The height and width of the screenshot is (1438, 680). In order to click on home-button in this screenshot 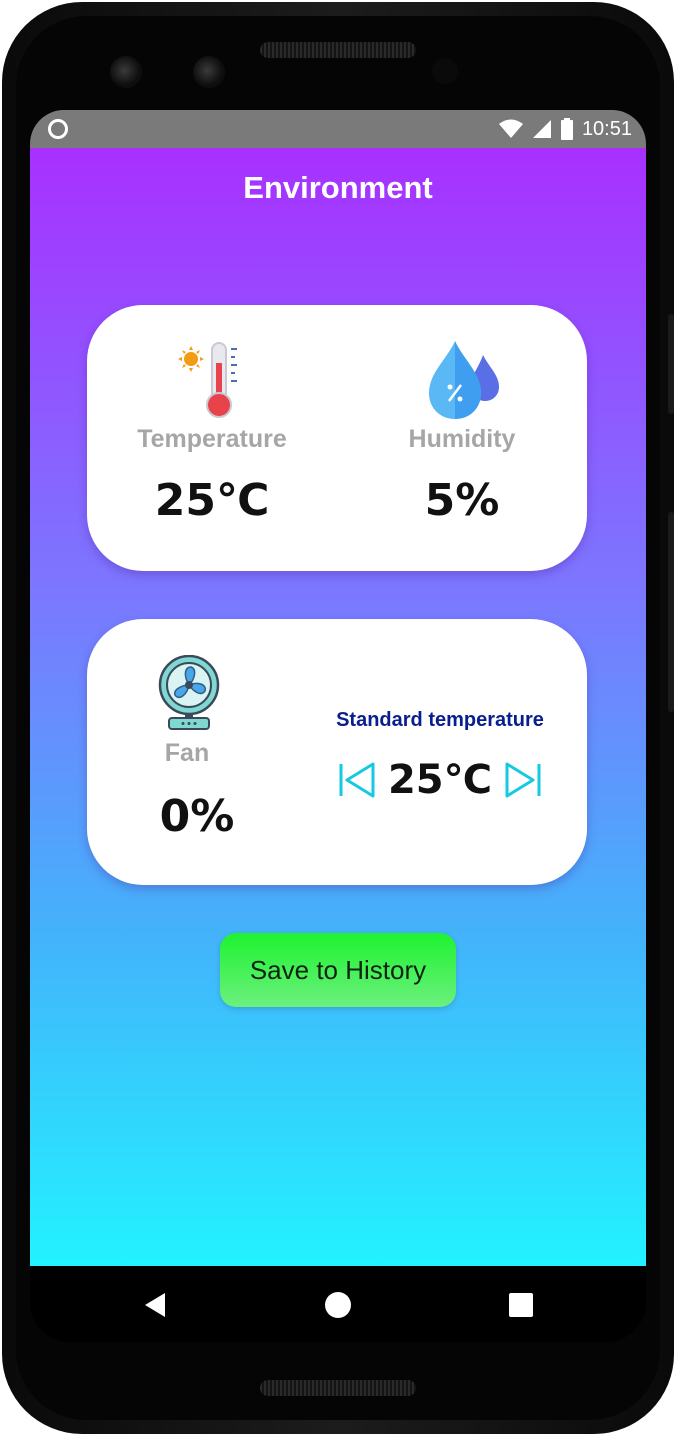, I will do `click(338, 1305)`.